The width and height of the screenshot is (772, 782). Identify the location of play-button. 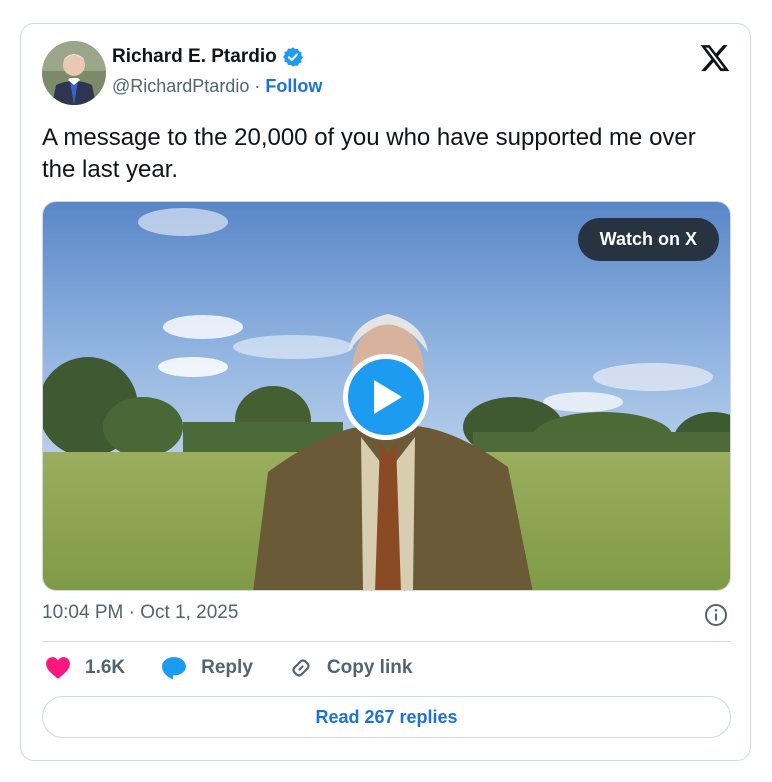
(386, 397).